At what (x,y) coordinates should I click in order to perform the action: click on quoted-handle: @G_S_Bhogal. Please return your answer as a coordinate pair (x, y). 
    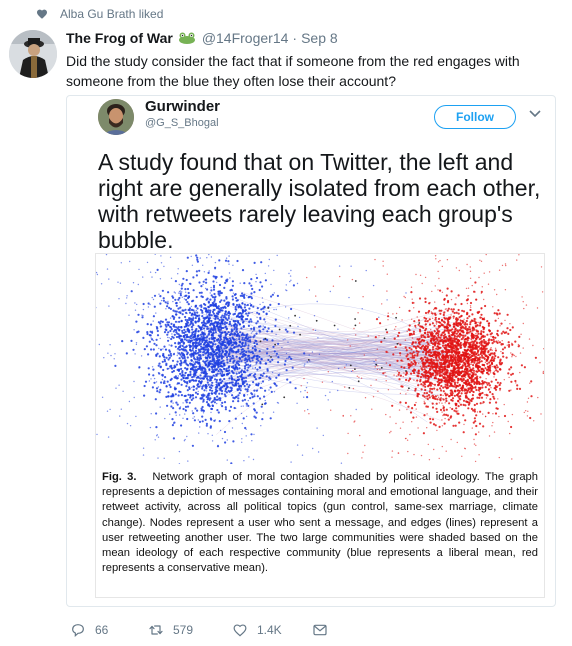
    Looking at the image, I should click on (182, 123).